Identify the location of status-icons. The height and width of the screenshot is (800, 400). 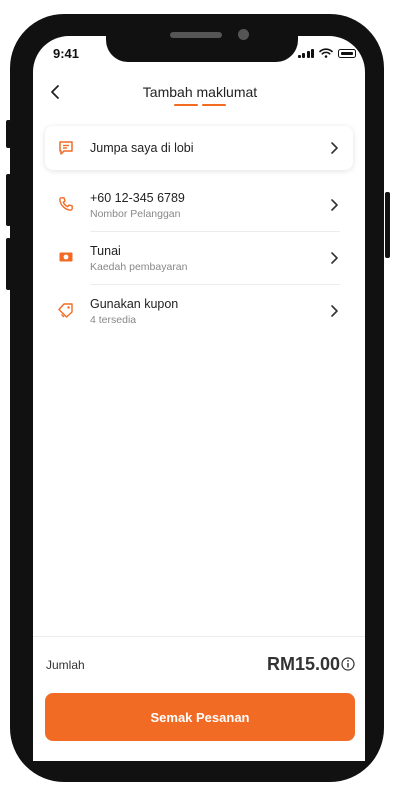
(326, 53).